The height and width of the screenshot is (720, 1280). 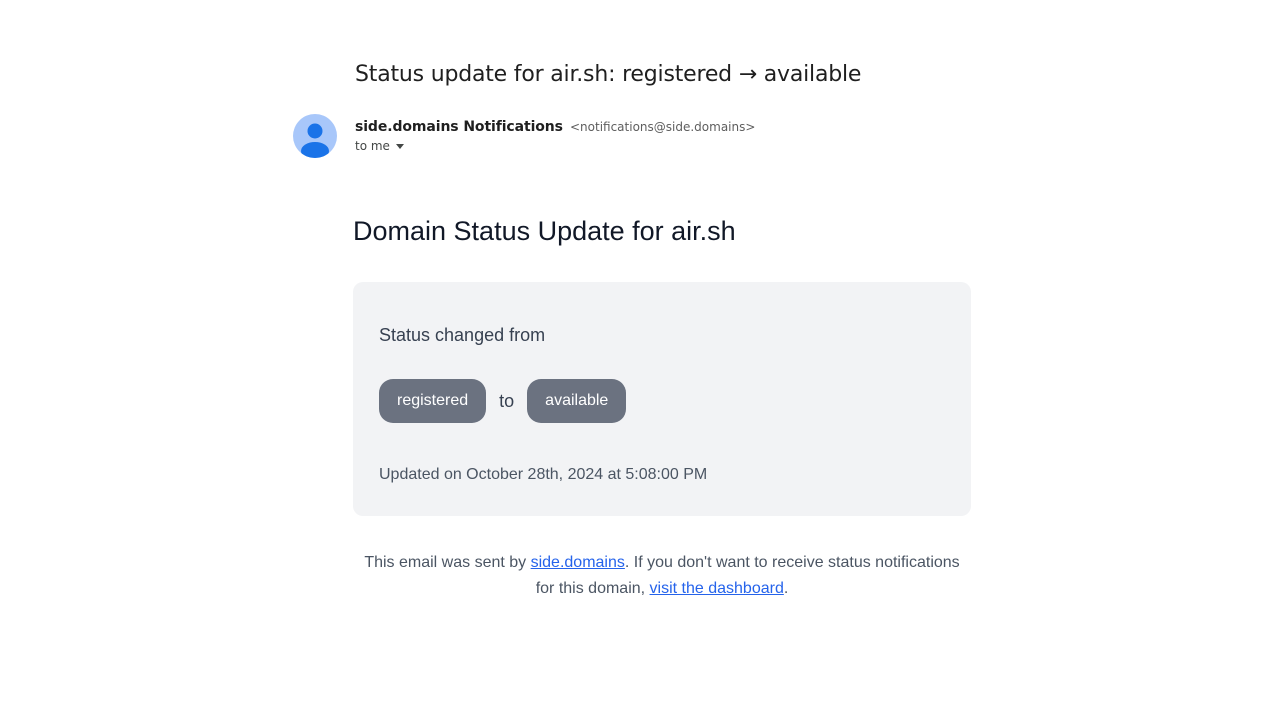 I want to click on sender-avatar, so click(x=315, y=136).